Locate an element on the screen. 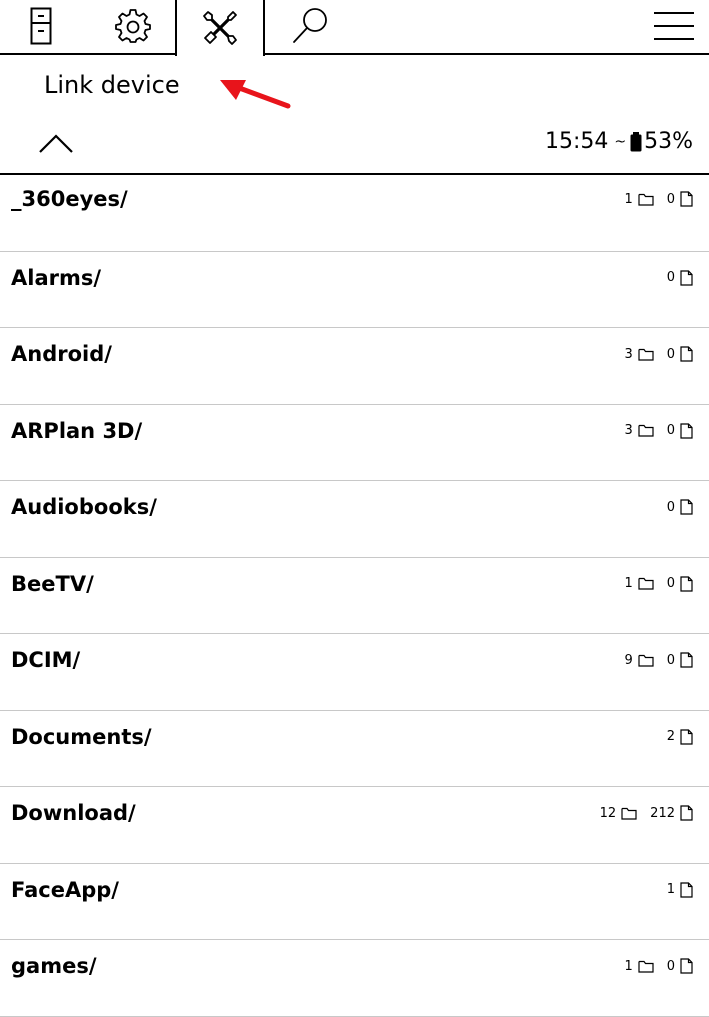 This screenshot has width=709, height=1017. file-count: 212 is located at coordinates (662, 813).